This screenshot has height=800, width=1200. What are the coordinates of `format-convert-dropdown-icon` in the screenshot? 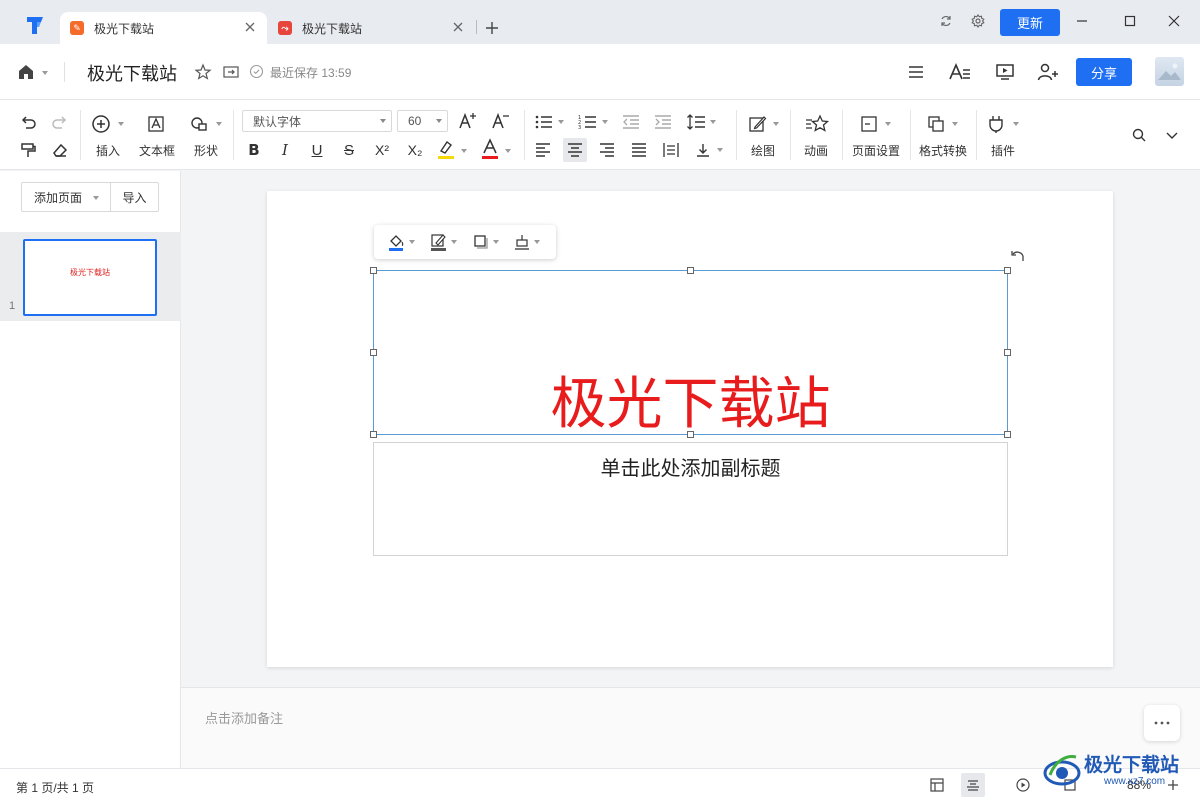 It's located at (955, 124).